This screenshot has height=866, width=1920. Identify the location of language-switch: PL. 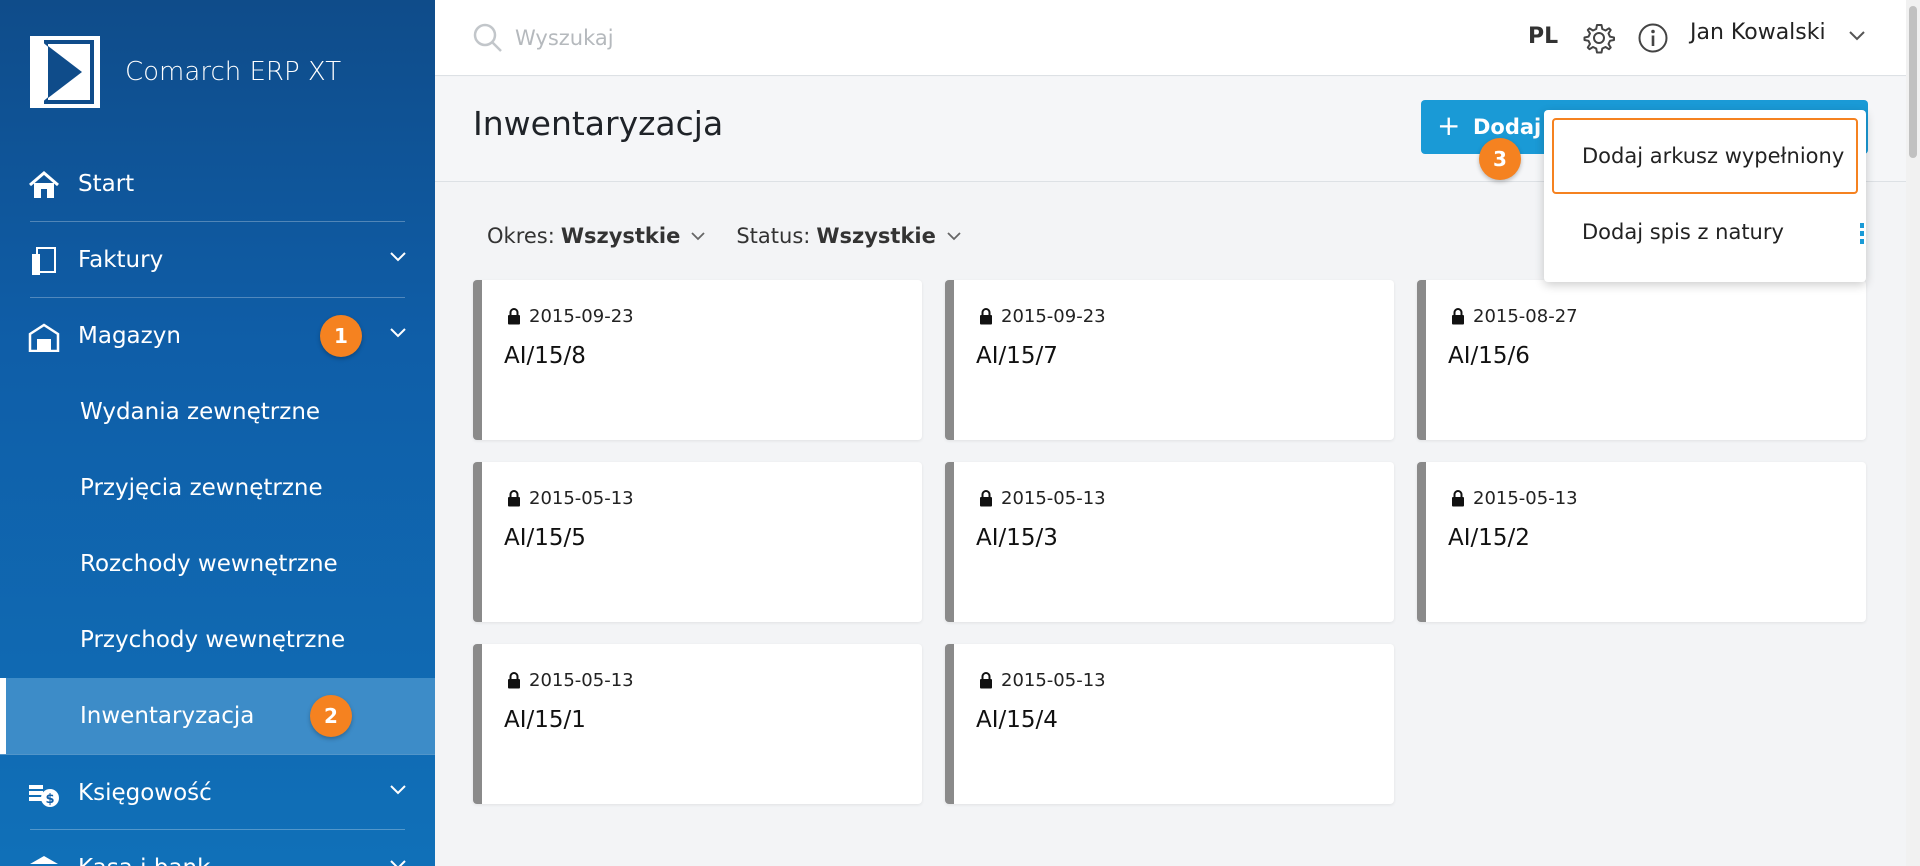
(1543, 36).